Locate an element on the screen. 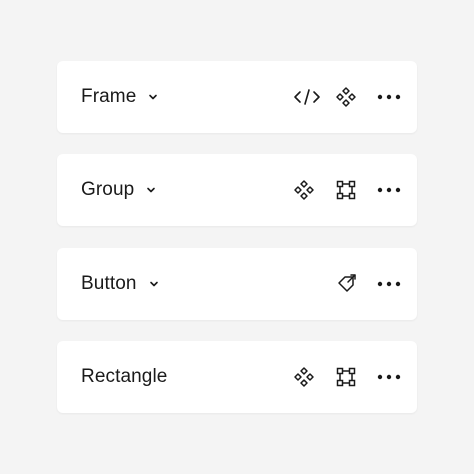 The image size is (474, 474). layer-title-group: Rectangle is located at coordinates (124, 377).